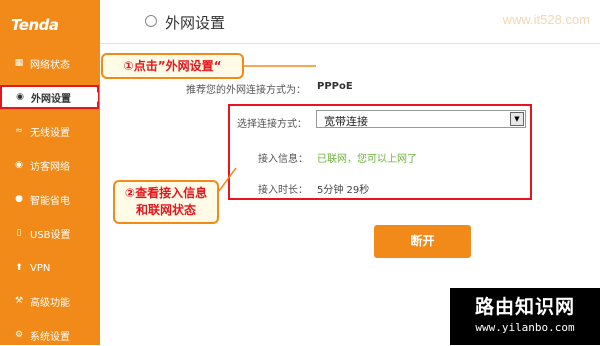 Image resolution: width=600 pixels, height=346 pixels. What do you see at coordinates (19, 63) in the screenshot?
I see `network-icon: ▦` at bounding box center [19, 63].